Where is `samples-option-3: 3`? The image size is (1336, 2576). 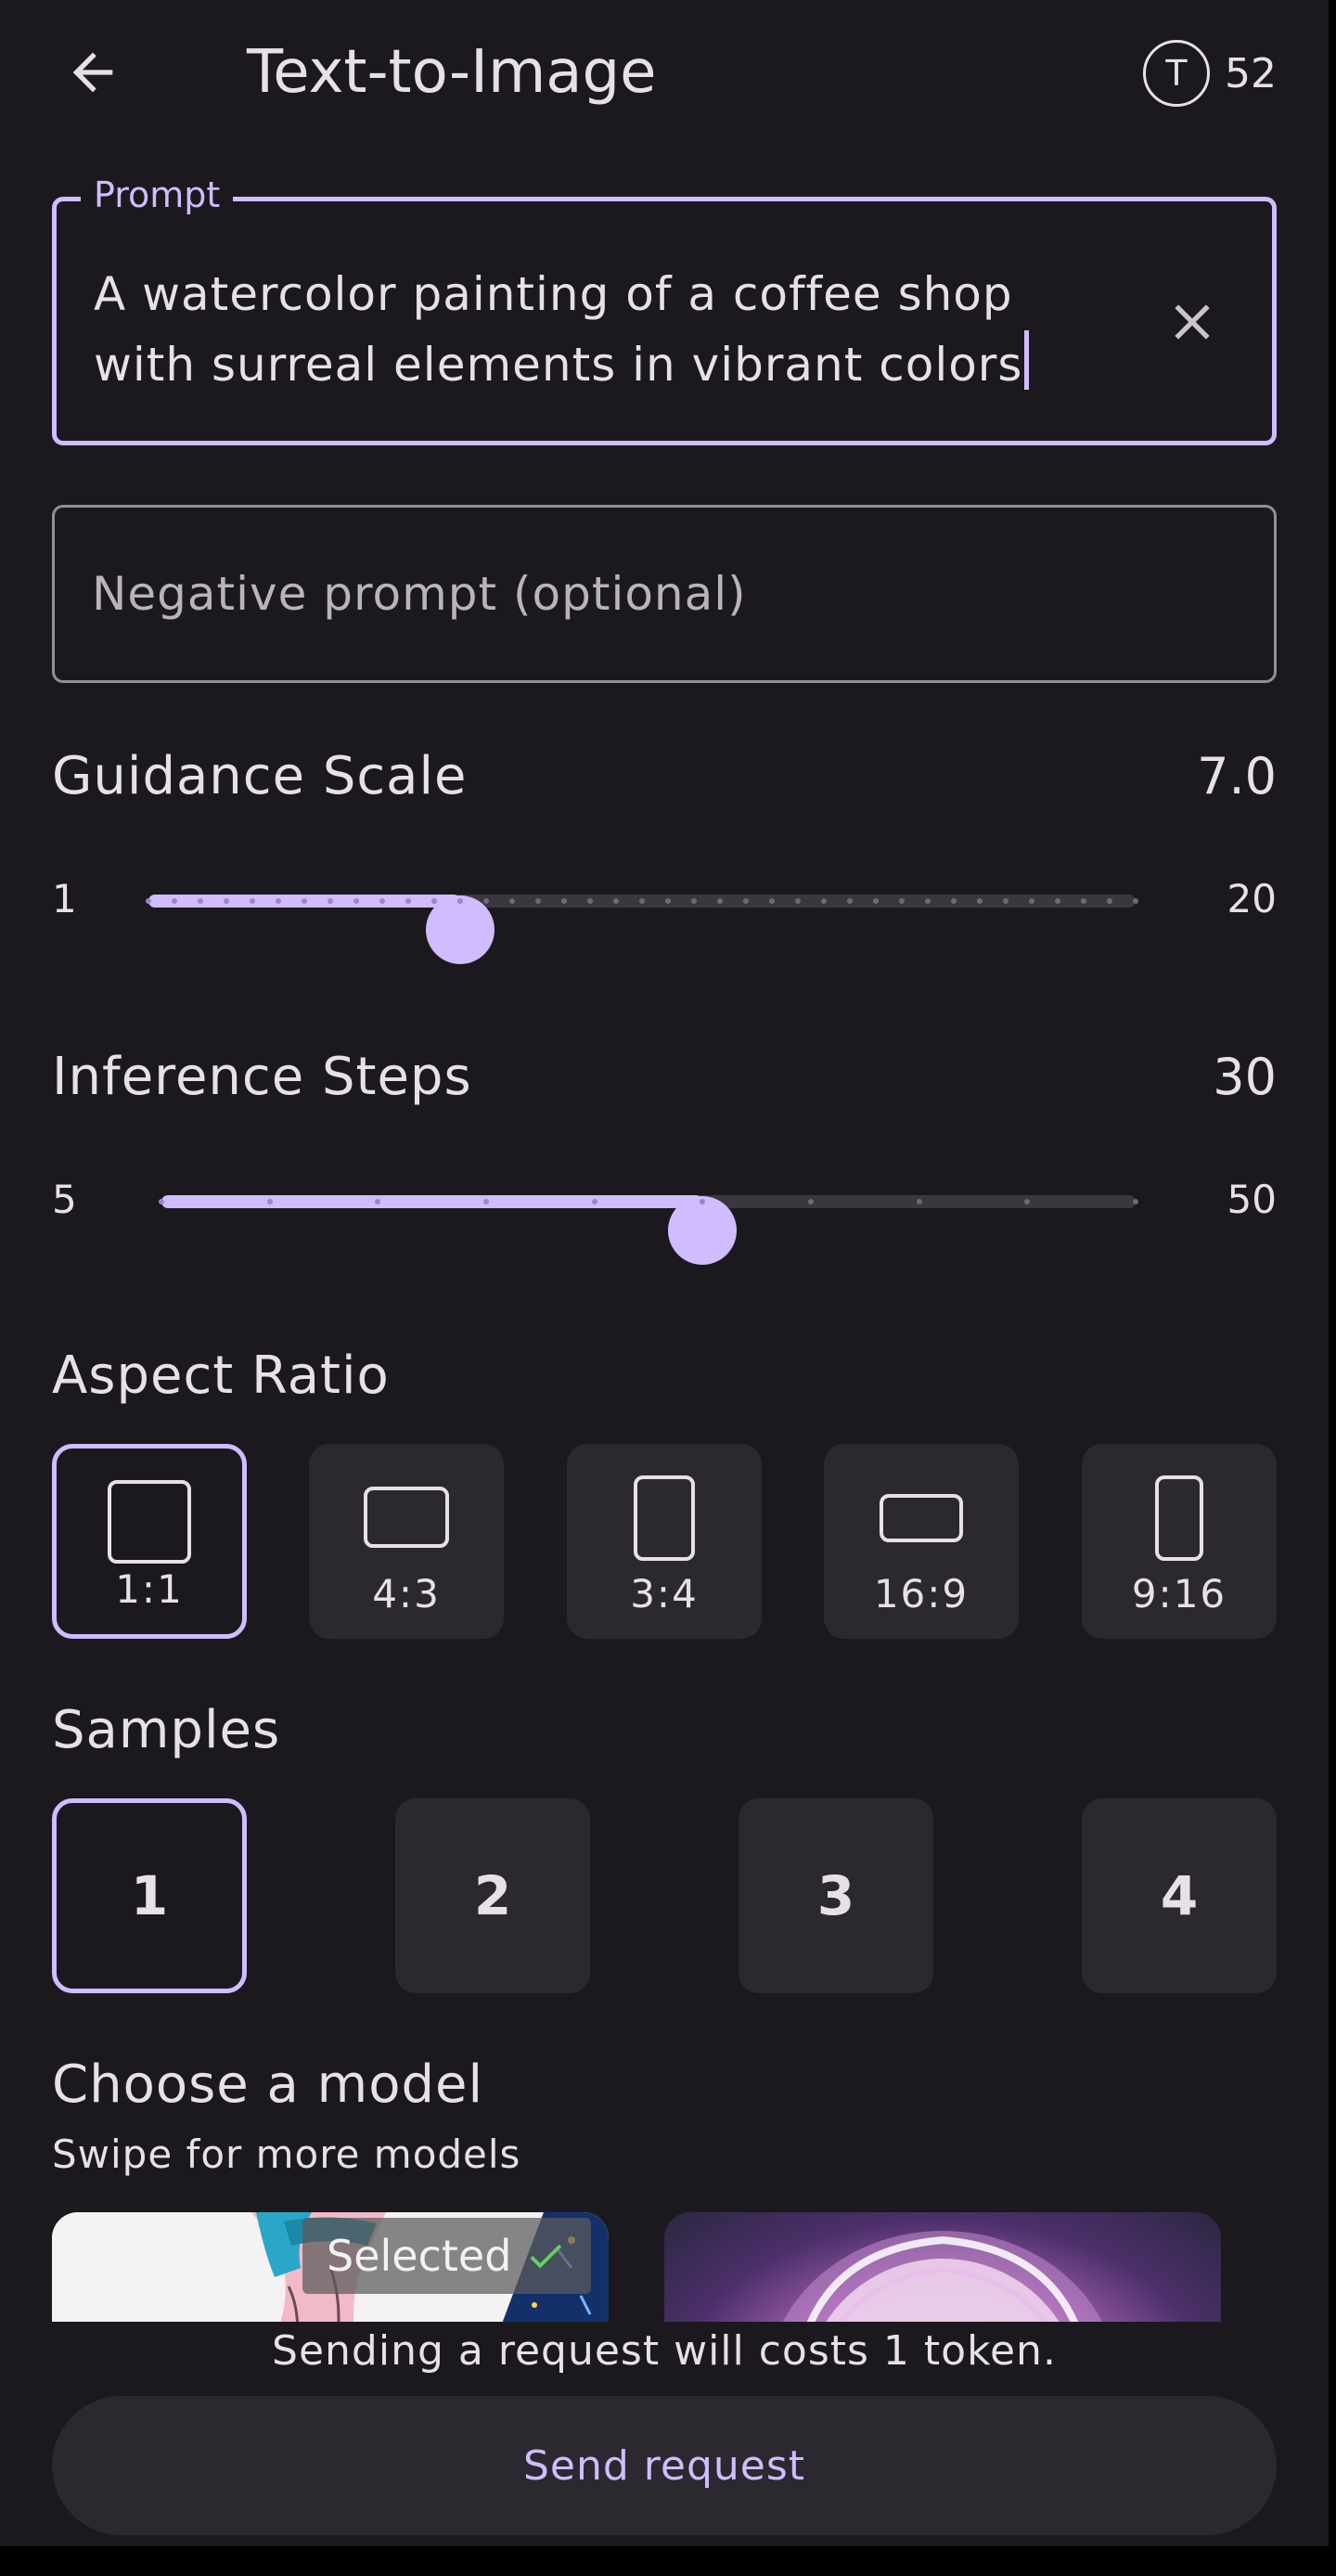
samples-option-3: 3 is located at coordinates (836, 1895).